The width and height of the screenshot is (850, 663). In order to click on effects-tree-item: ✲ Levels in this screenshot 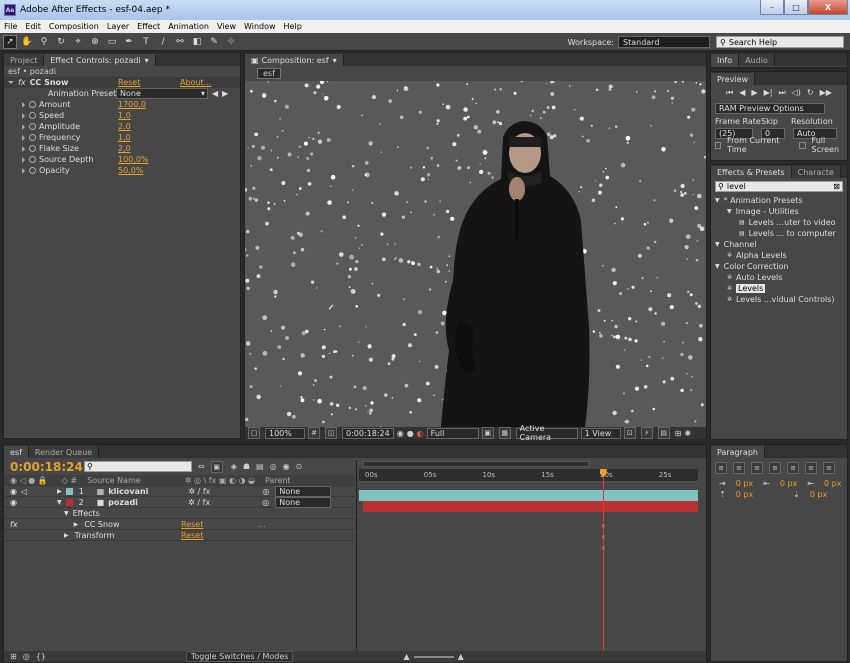, I will do `click(779, 288)`.